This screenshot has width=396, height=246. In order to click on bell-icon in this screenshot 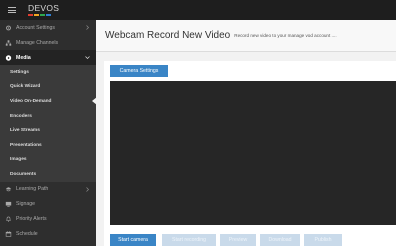, I will do `click(8, 219)`.